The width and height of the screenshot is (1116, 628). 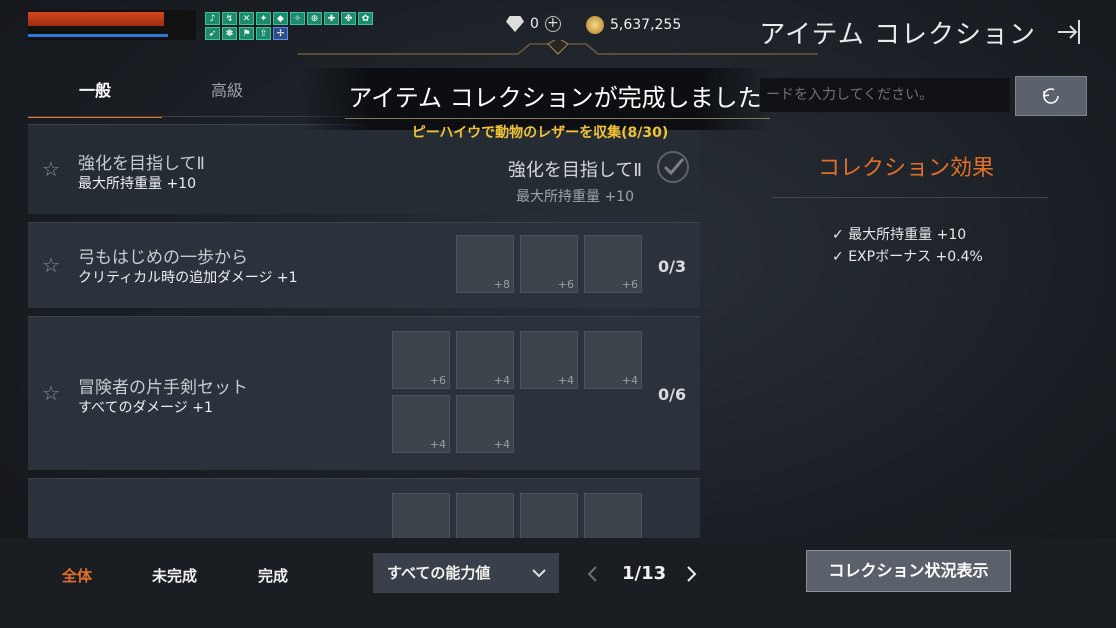 I want to click on progress-count: 0/6, so click(x=672, y=394).